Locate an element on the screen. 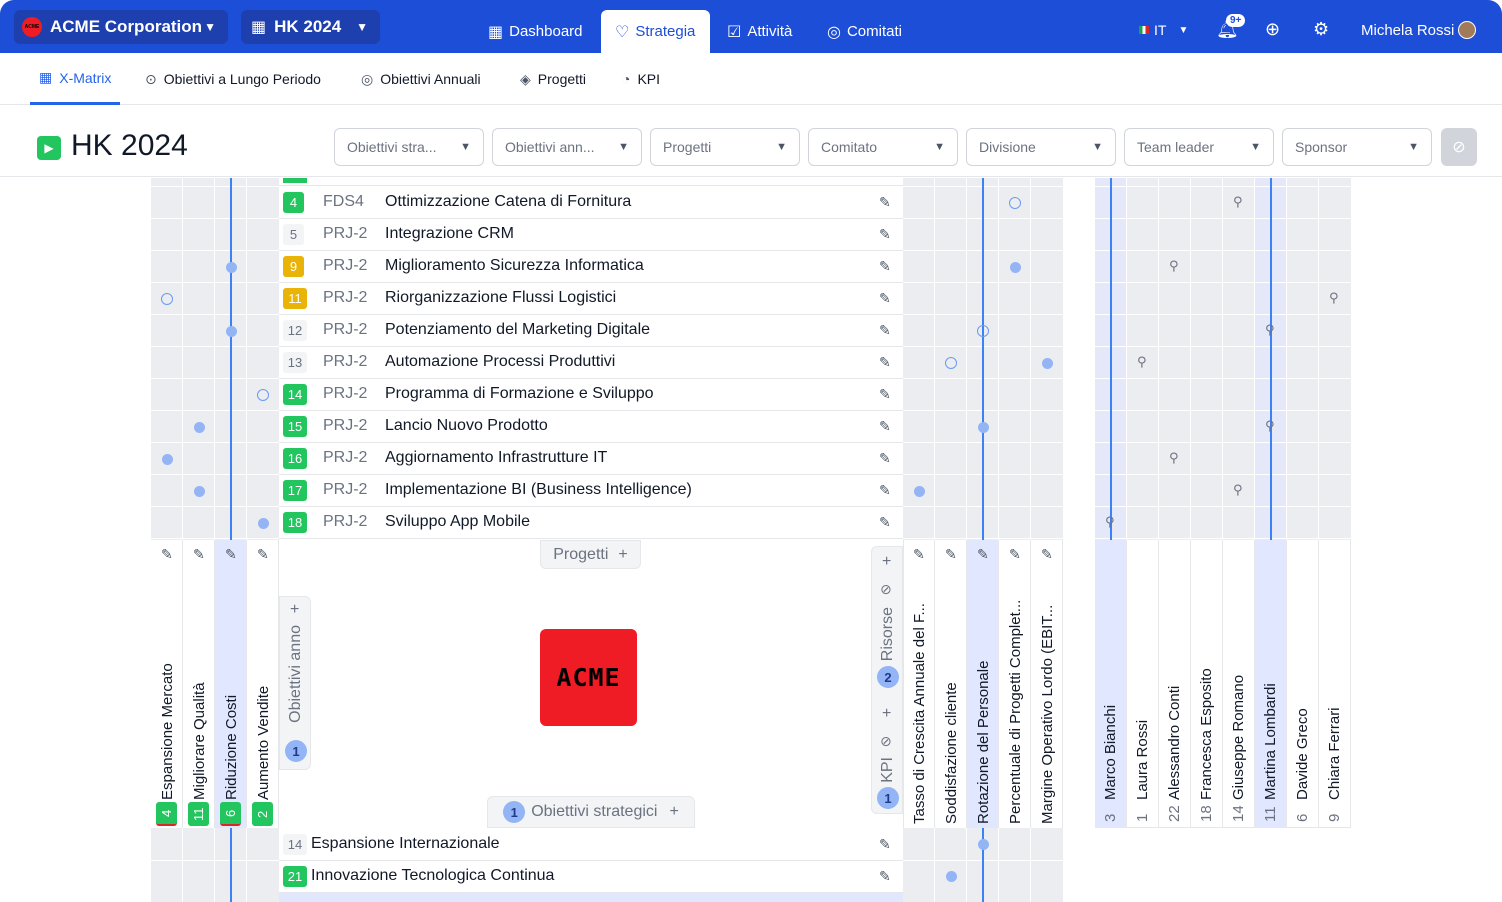  table-row: 21 Innovazione Tecnologica Continua ✎ is located at coordinates (591, 877).